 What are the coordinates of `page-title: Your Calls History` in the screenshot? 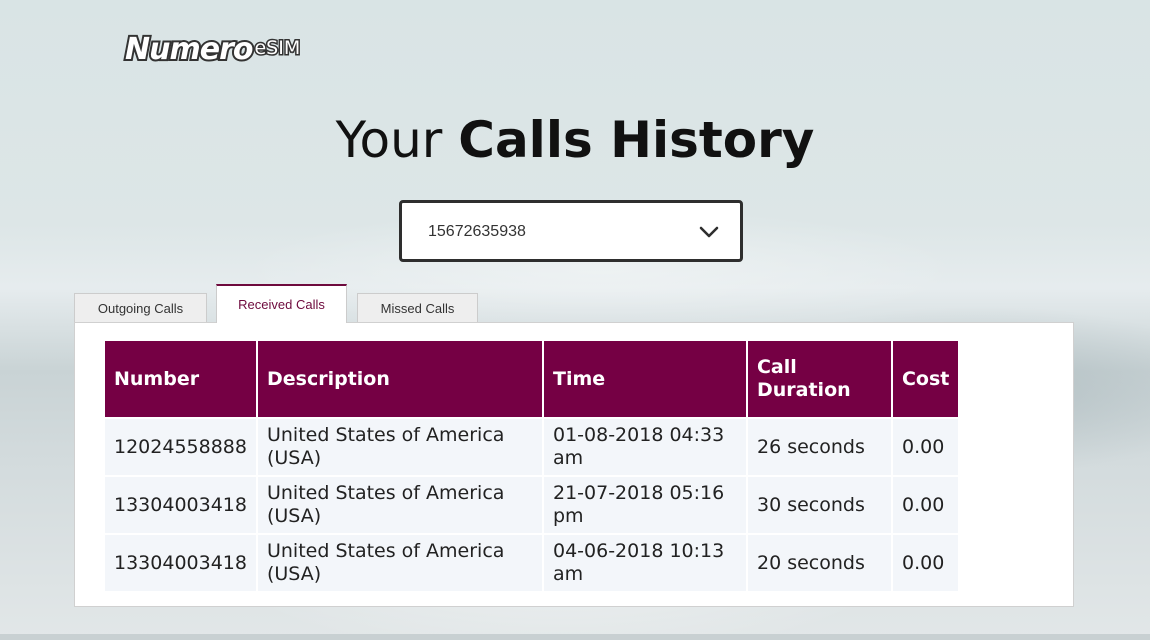 It's located at (575, 140).